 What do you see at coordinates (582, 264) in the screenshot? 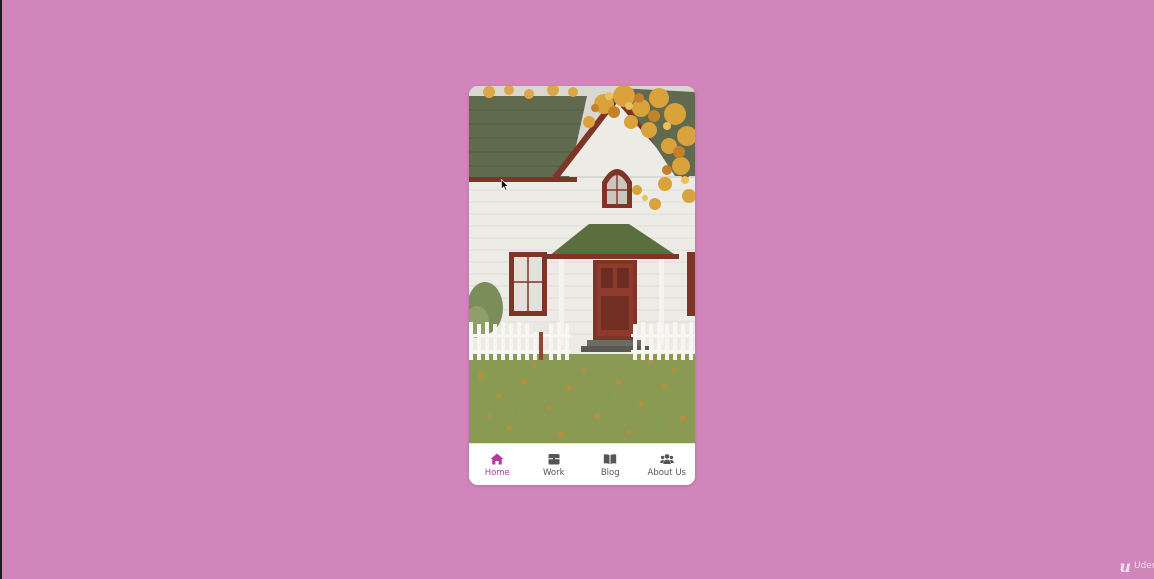
I see `hero-house-photo` at bounding box center [582, 264].